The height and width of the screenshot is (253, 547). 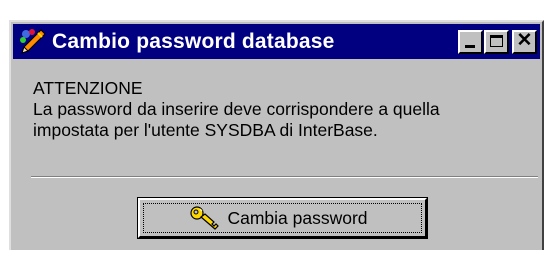 What do you see at coordinates (284, 177) in the screenshot?
I see `separator` at bounding box center [284, 177].